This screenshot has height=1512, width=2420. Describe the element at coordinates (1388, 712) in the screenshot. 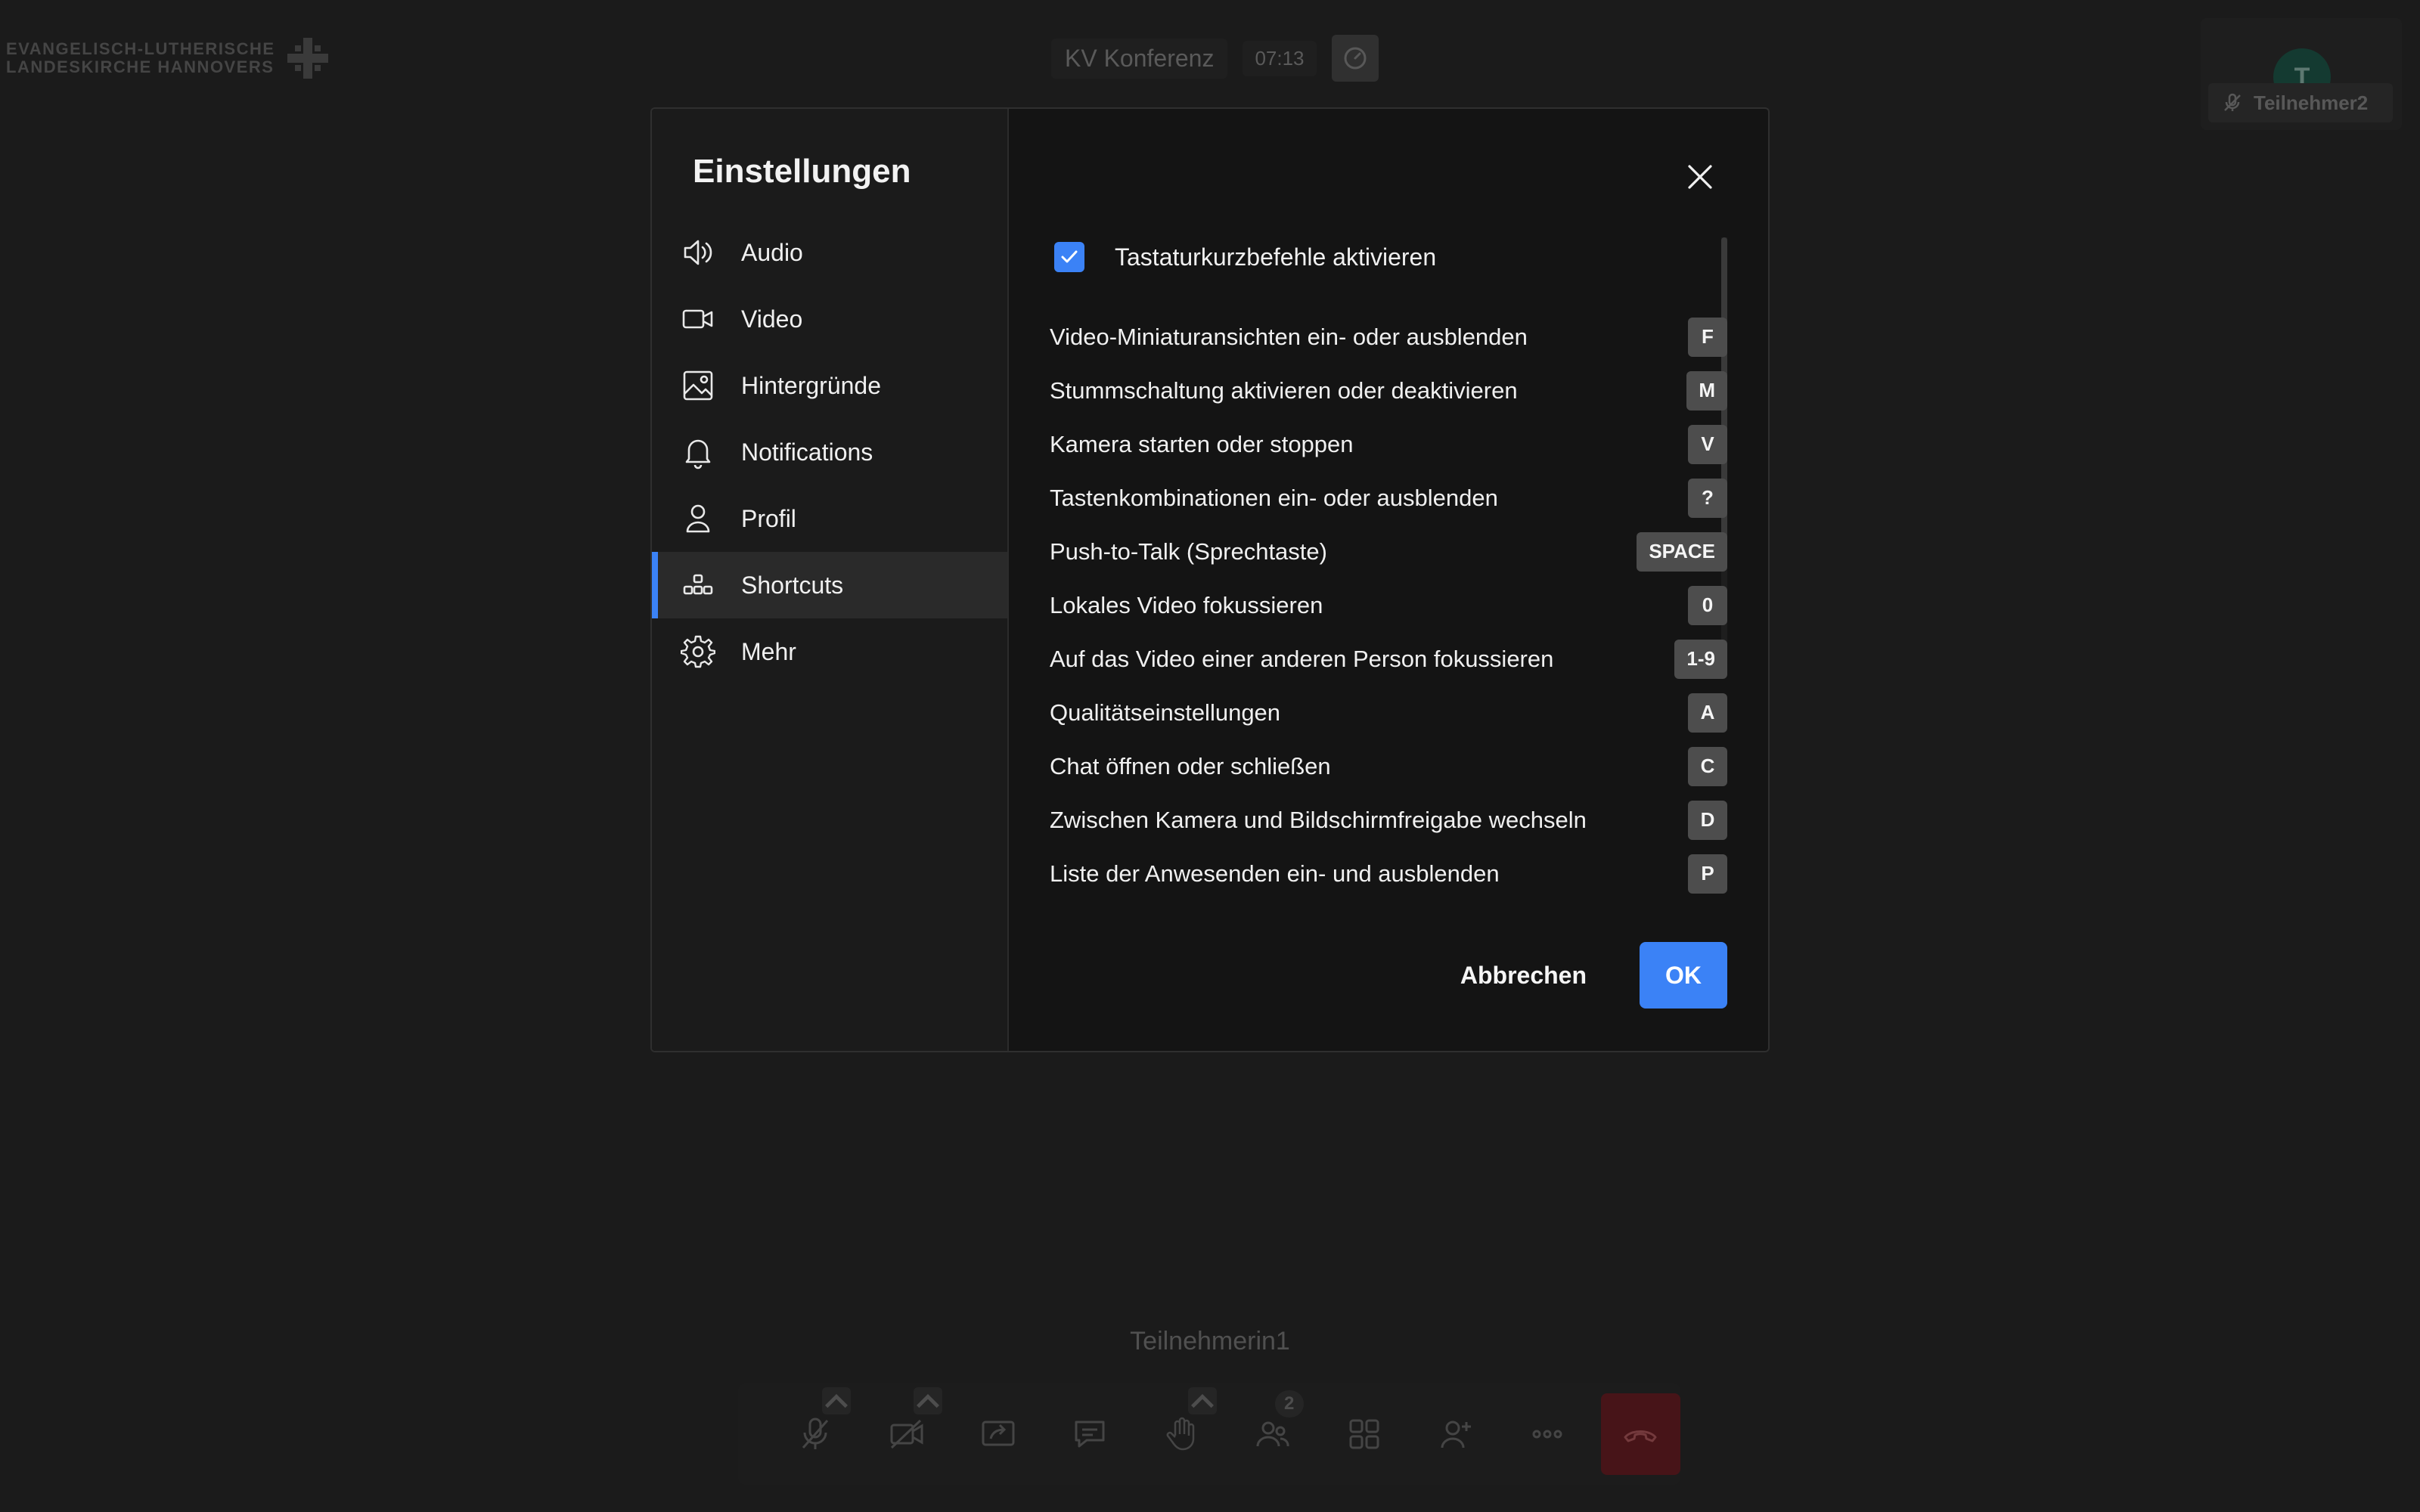

I see `shortcut-row: Qualitätseinstellungen A` at that location.